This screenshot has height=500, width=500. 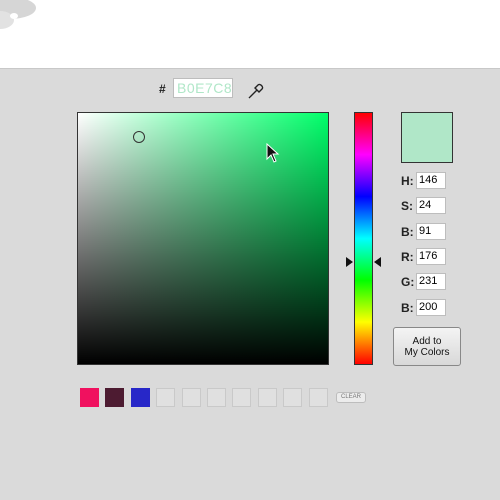 What do you see at coordinates (377, 262) in the screenshot?
I see `hue-handle-right-icon` at bounding box center [377, 262].